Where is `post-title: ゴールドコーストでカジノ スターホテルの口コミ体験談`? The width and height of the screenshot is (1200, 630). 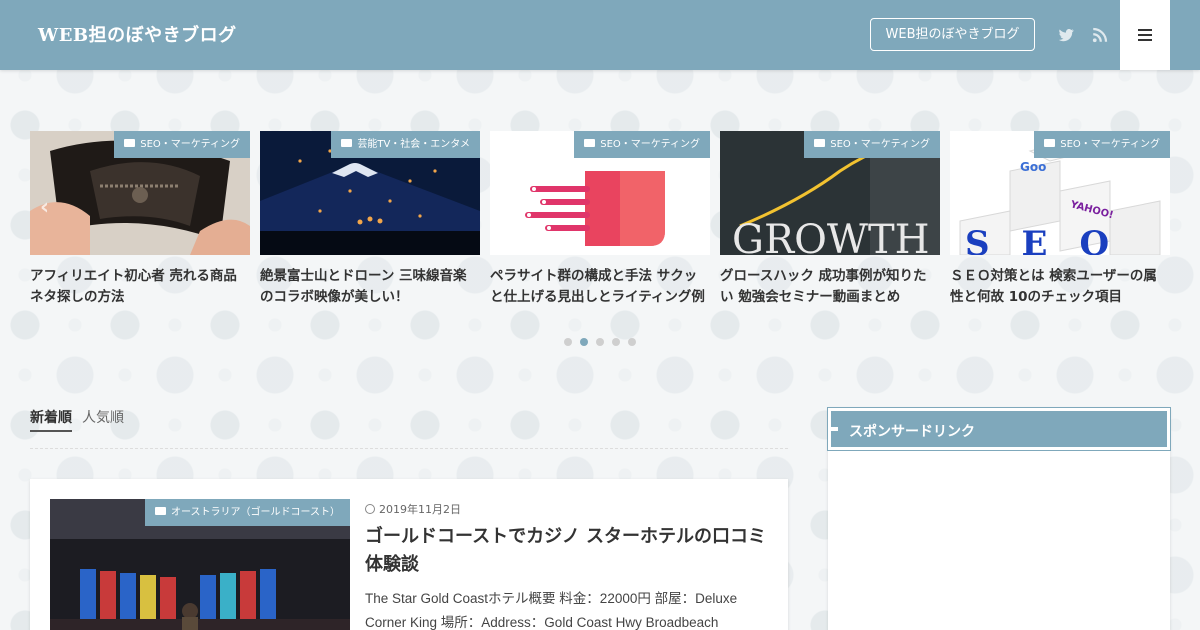 post-title: ゴールドコーストでカジノ スターホテルの口コミ体験談 is located at coordinates (570, 551).